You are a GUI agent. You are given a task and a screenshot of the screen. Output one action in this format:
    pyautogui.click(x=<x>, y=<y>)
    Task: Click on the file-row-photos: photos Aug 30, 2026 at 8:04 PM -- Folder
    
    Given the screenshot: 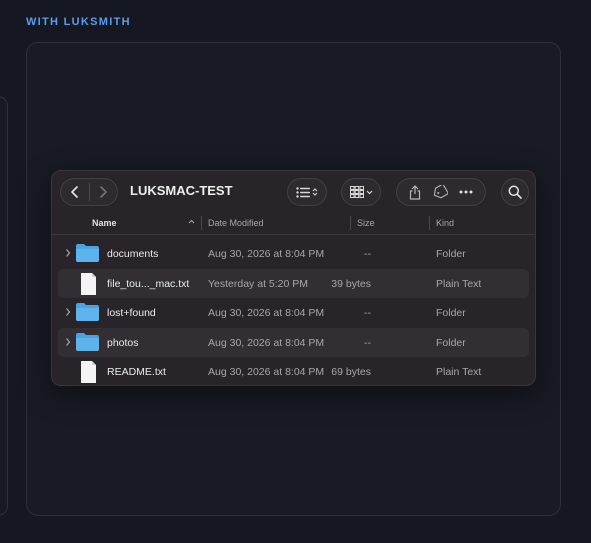 What is the action you would take?
    pyautogui.click(x=293, y=342)
    